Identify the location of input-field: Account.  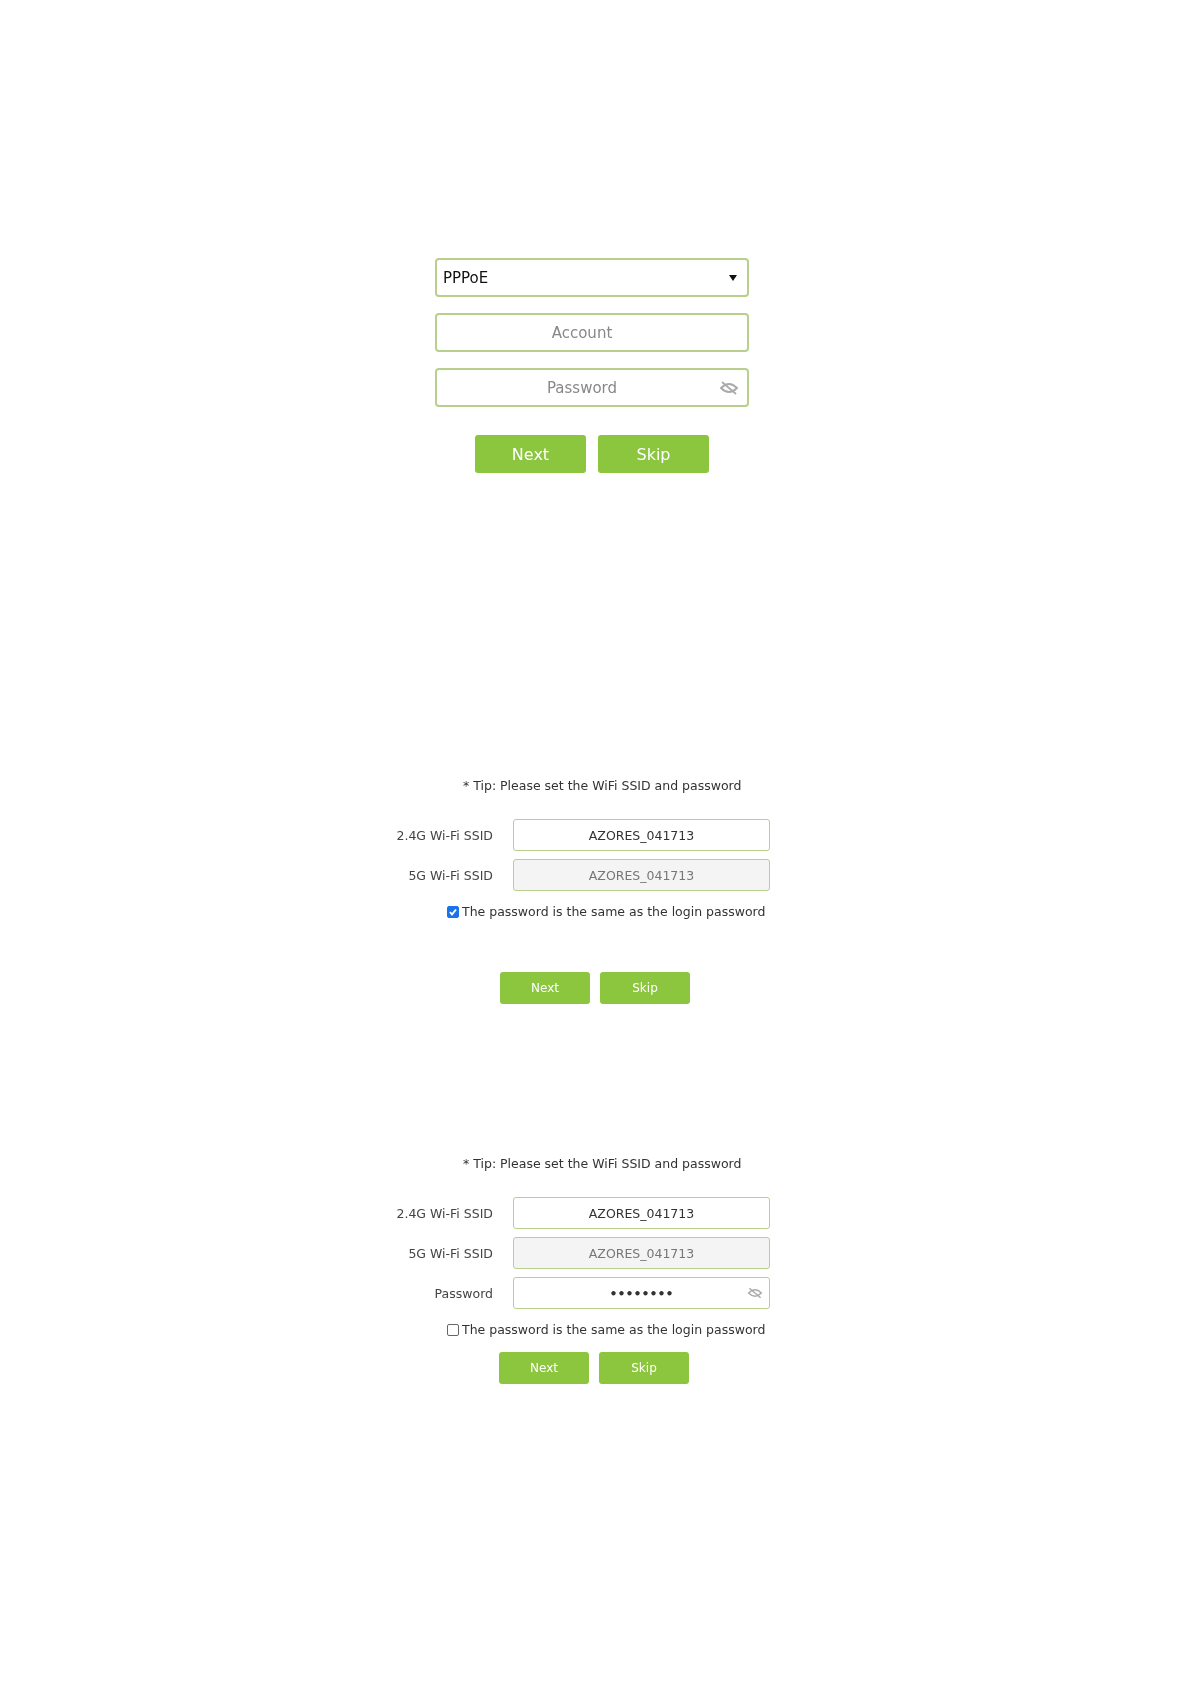
(592, 332).